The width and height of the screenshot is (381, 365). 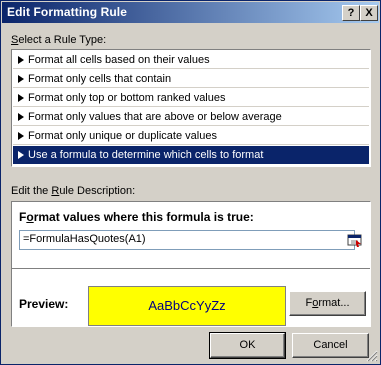 I want to click on help-button: ?, so click(x=351, y=13).